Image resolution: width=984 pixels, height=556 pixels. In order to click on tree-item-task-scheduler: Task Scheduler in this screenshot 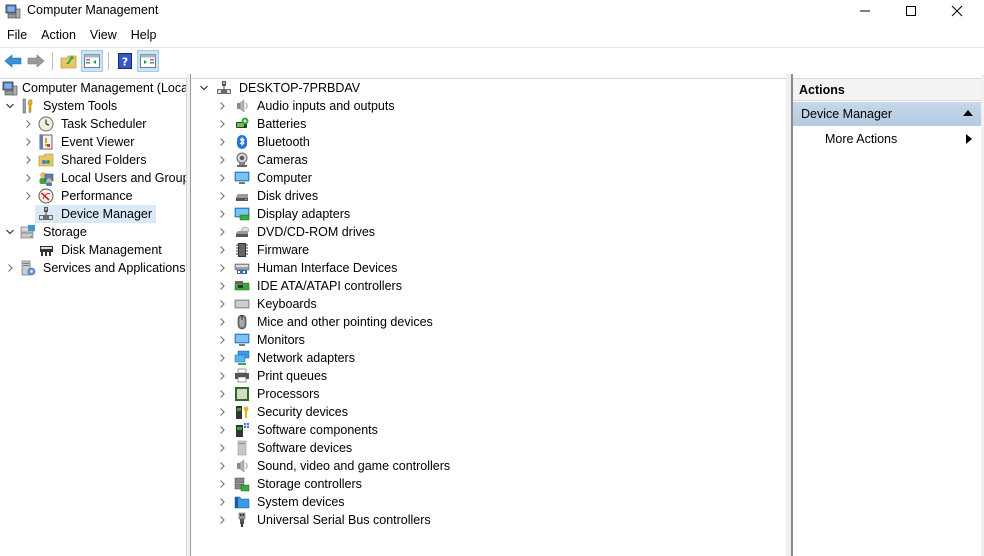, I will do `click(84, 124)`.